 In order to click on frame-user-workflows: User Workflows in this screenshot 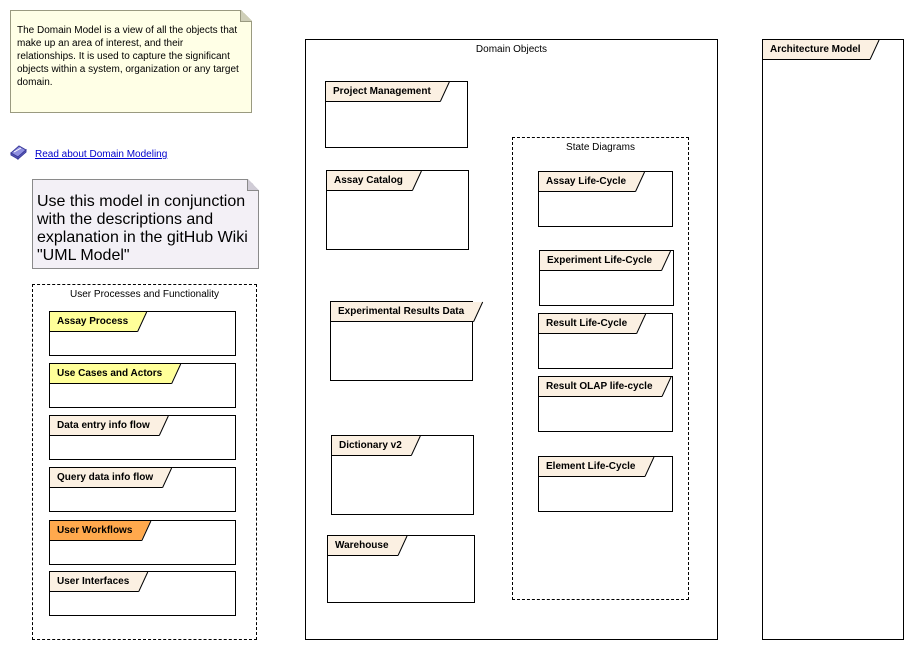, I will do `click(142, 542)`.